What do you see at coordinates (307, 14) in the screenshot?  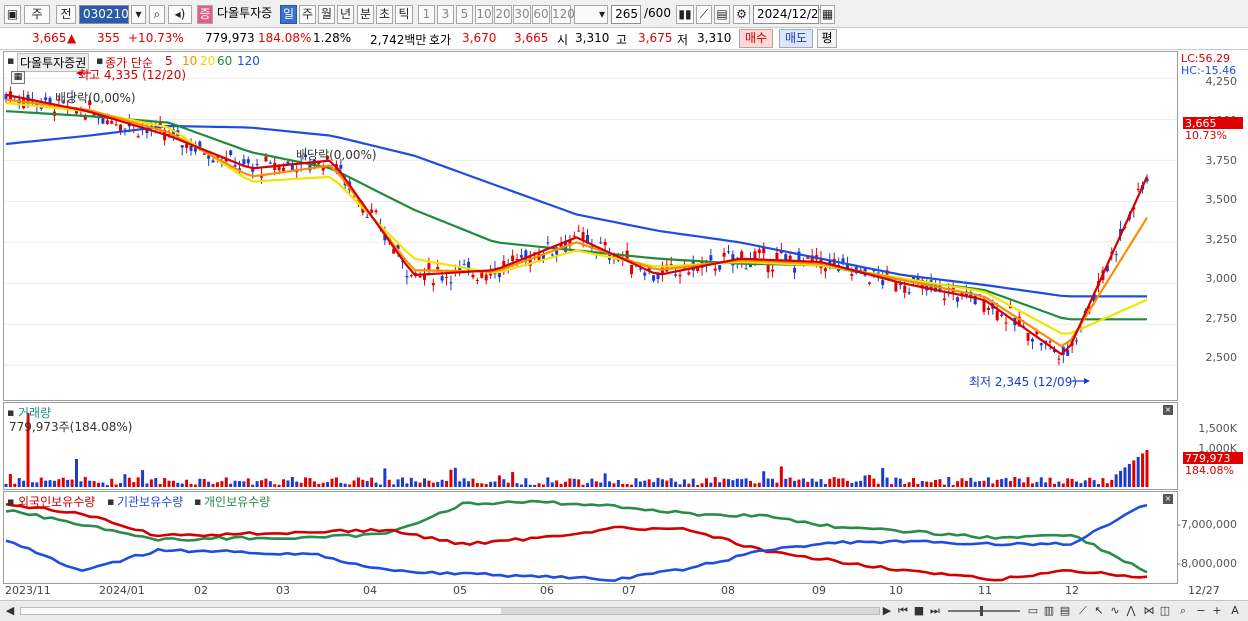 I see `period-week: 주` at bounding box center [307, 14].